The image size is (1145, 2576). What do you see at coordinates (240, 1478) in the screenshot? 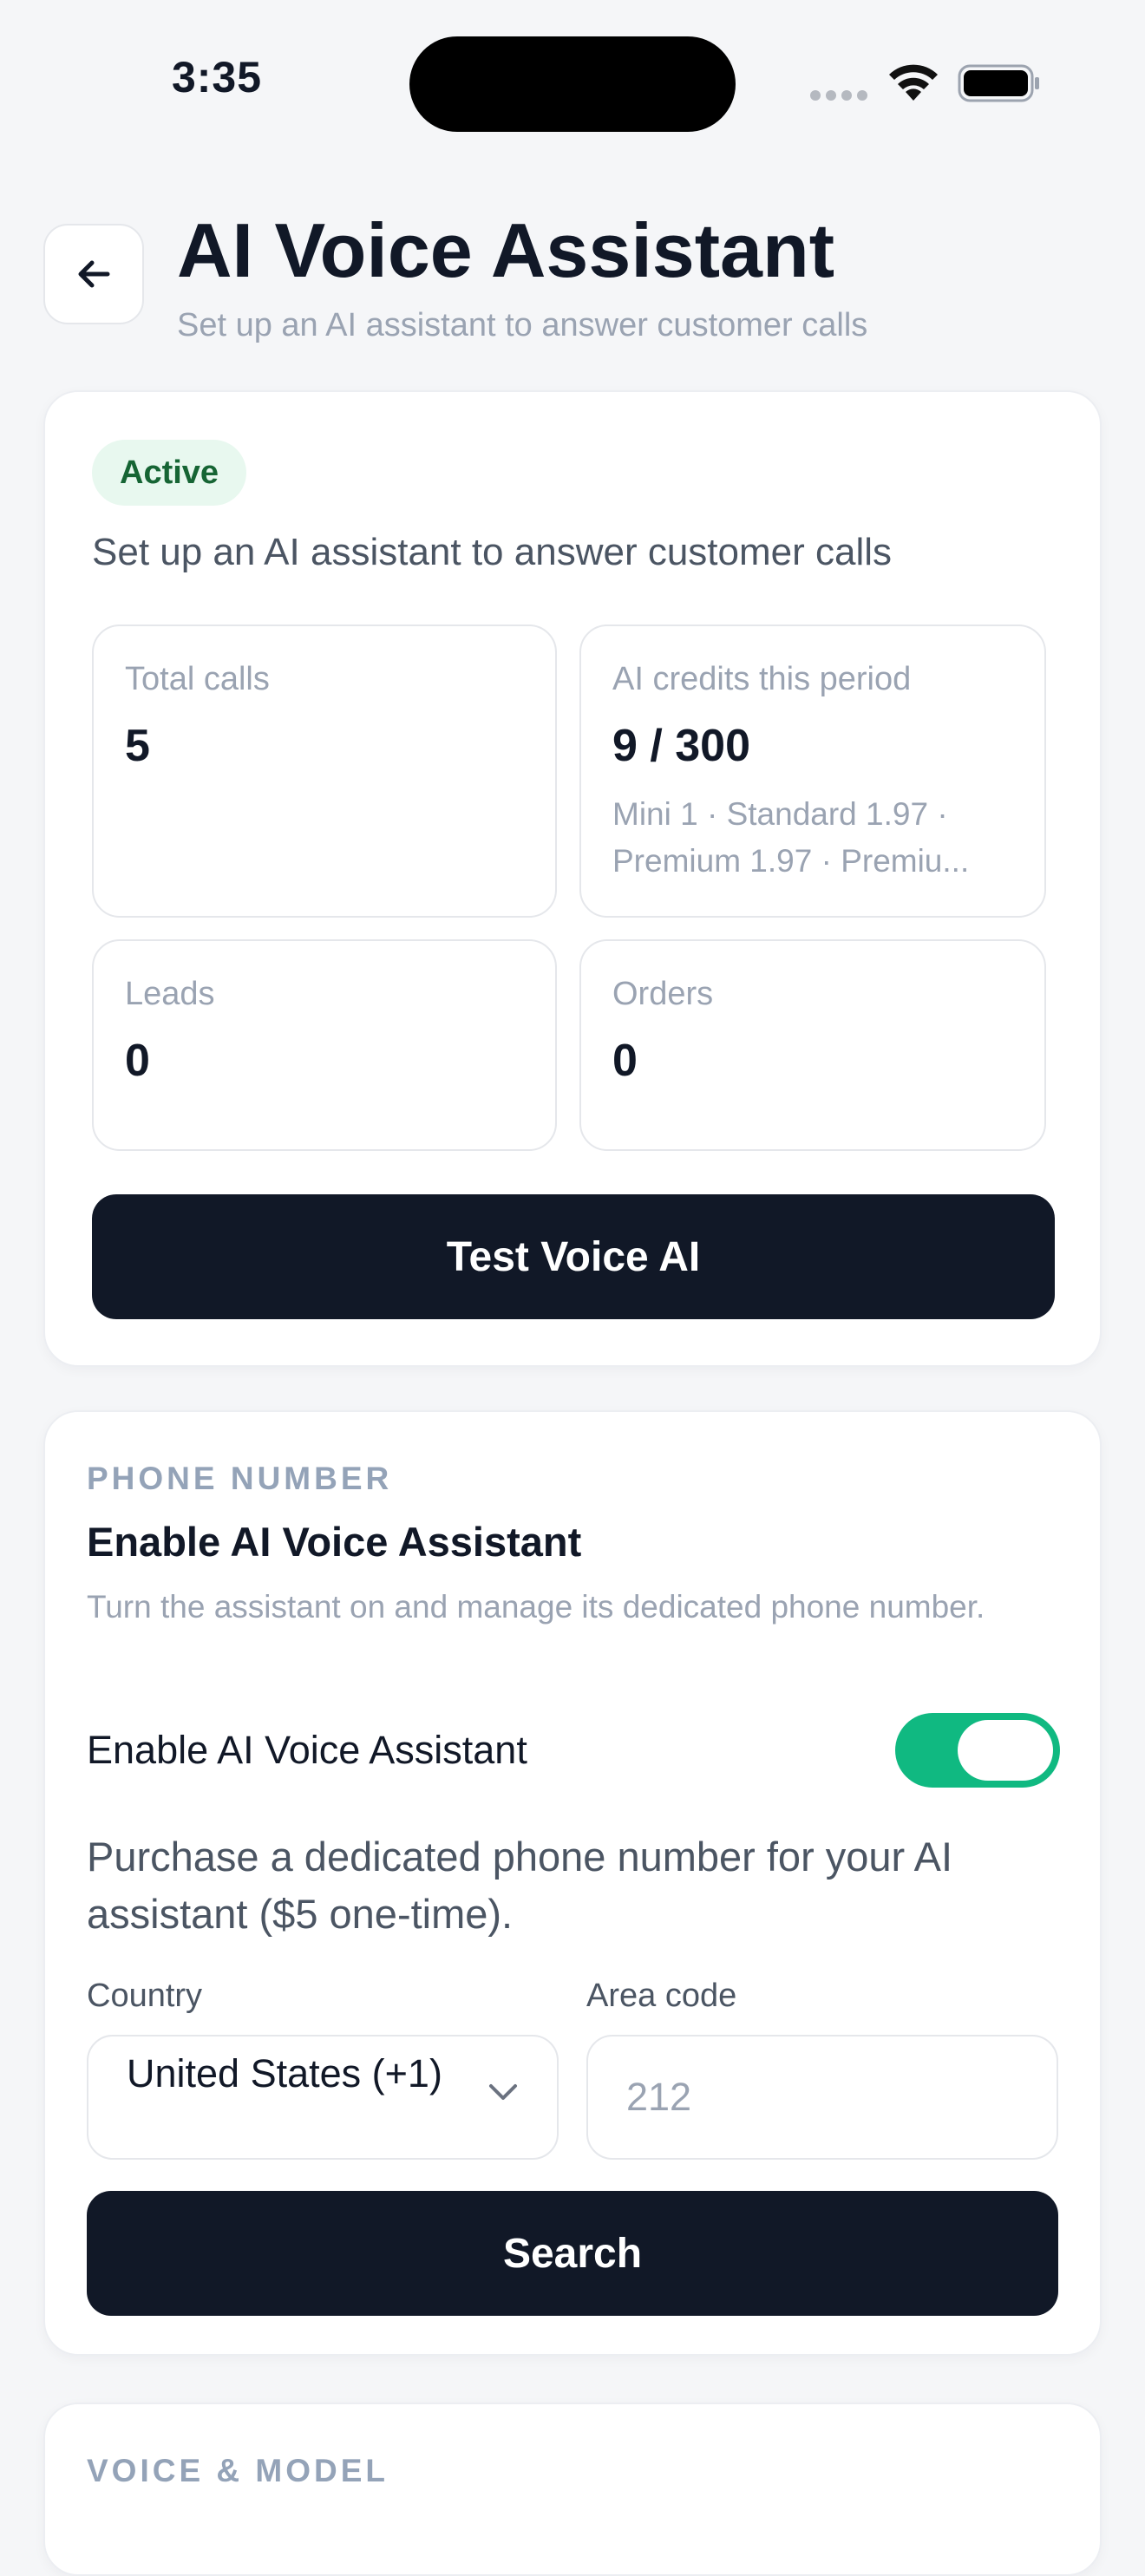
I see `section-label: PHONE NUMBER` at bounding box center [240, 1478].